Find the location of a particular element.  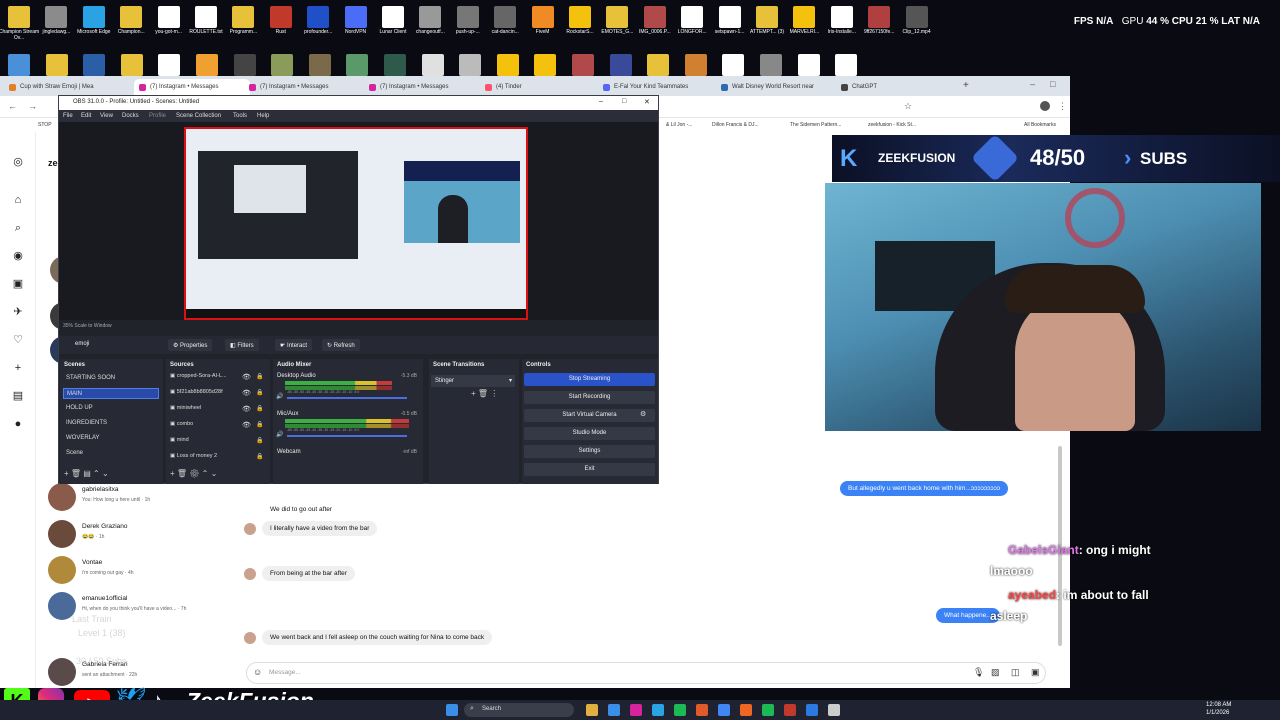

gif-icon: ▣ is located at coordinates (1035, 672).